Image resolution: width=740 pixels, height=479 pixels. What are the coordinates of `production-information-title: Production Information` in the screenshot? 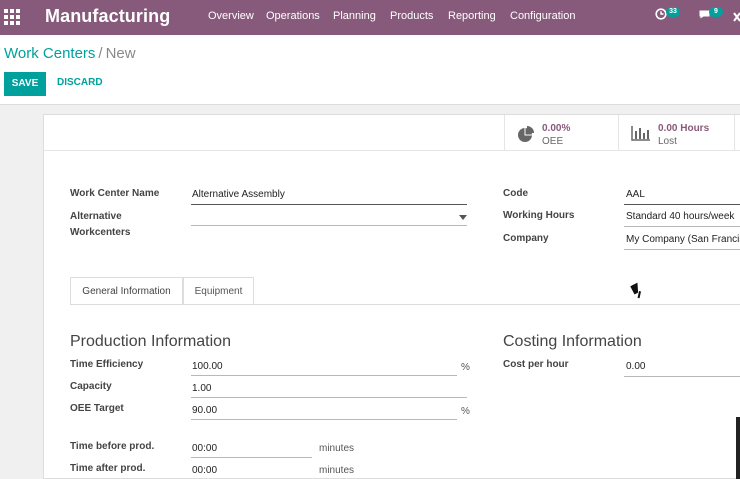 It's located at (150, 341).